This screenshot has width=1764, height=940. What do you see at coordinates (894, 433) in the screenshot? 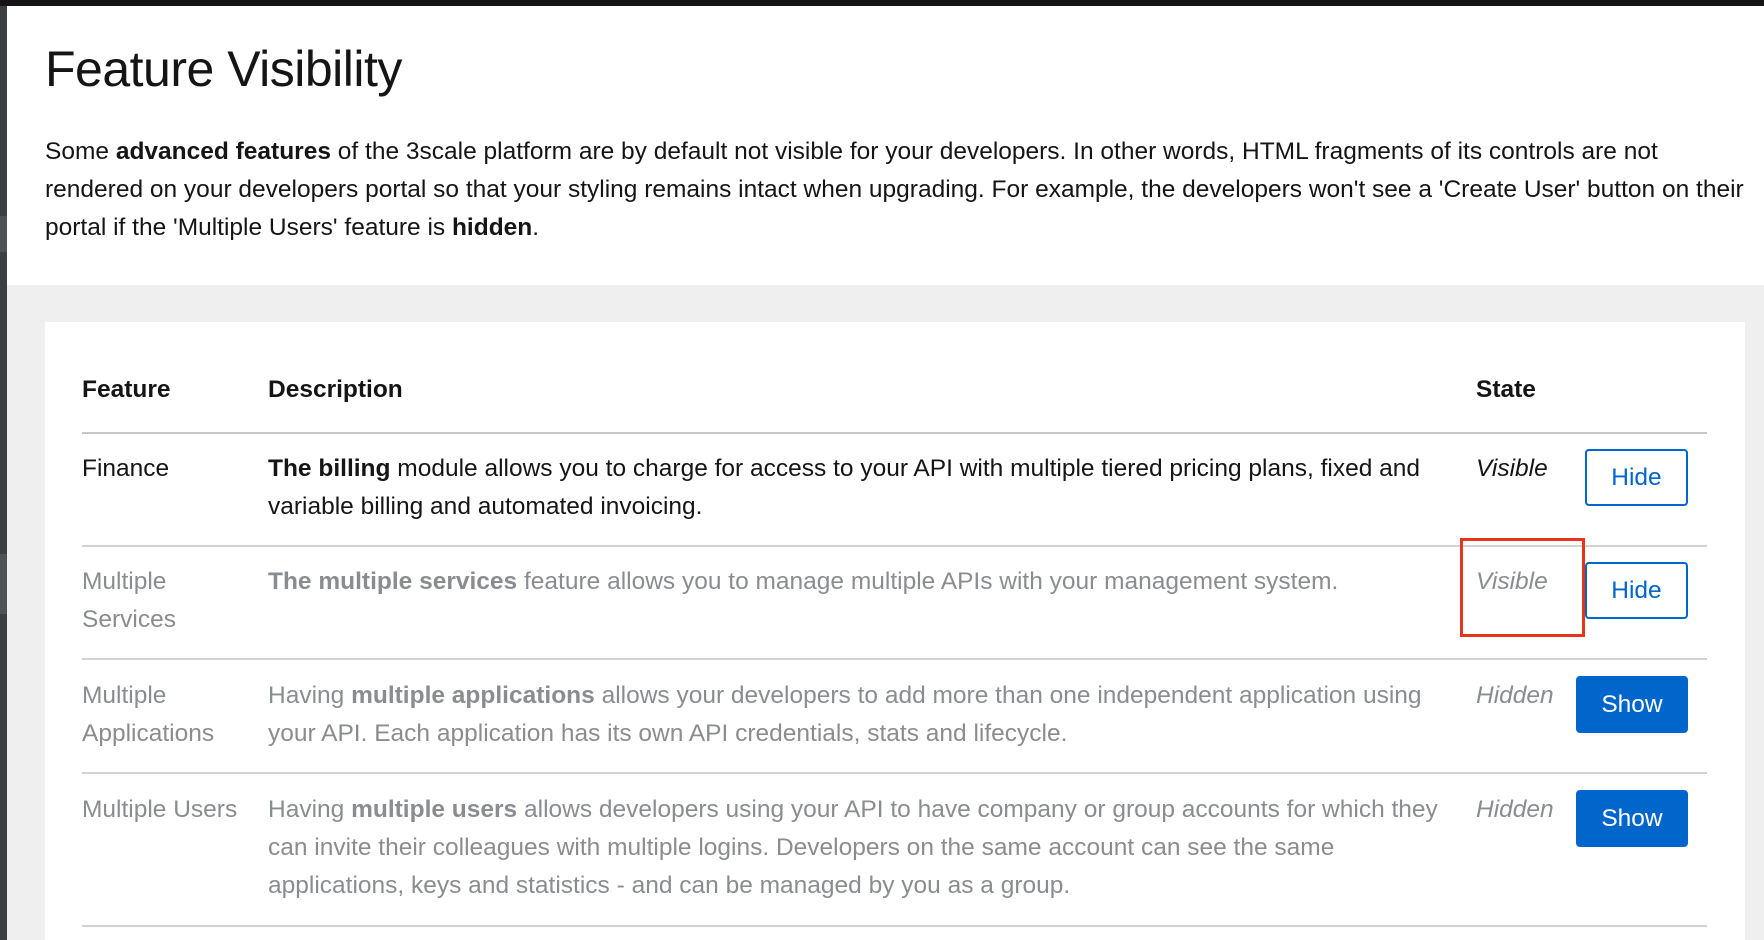
I see `header-divider` at bounding box center [894, 433].